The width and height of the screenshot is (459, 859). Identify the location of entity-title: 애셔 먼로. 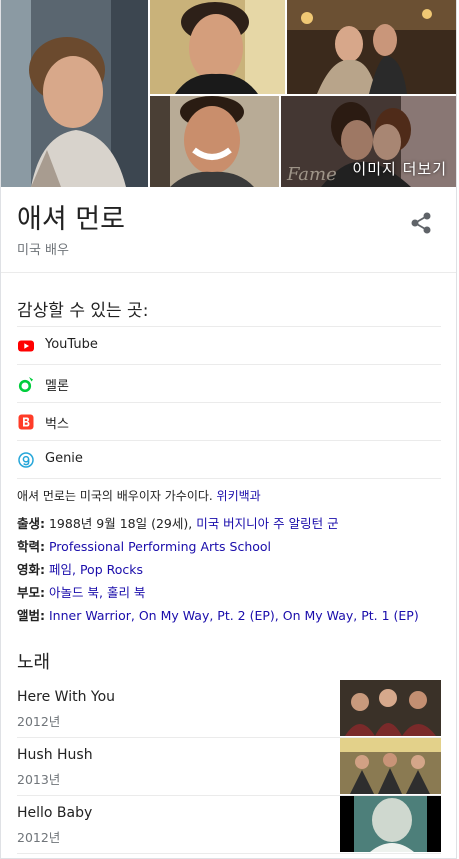
(71, 219).